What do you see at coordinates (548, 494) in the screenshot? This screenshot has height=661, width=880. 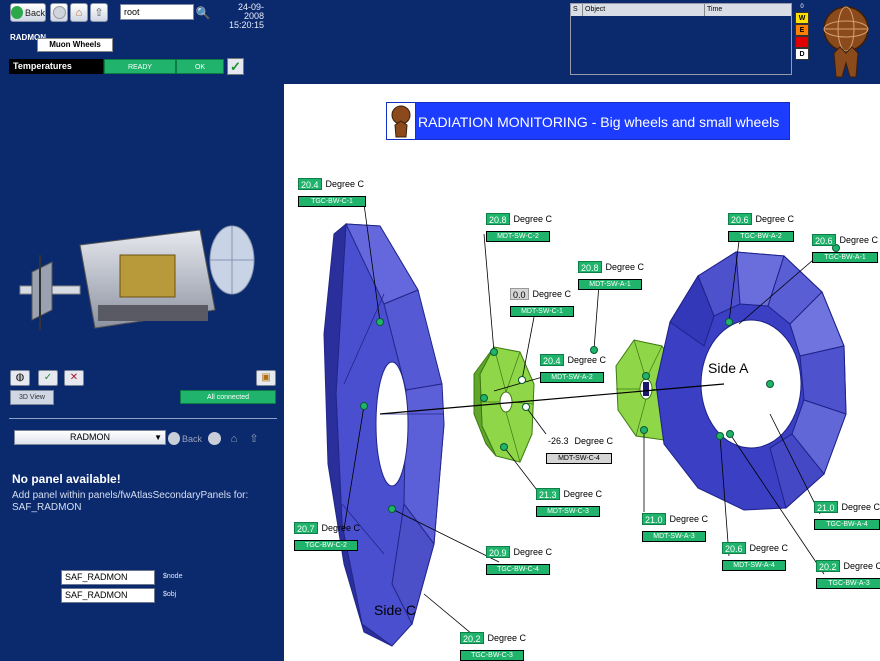 I see `sensor-value: 21.3` at bounding box center [548, 494].